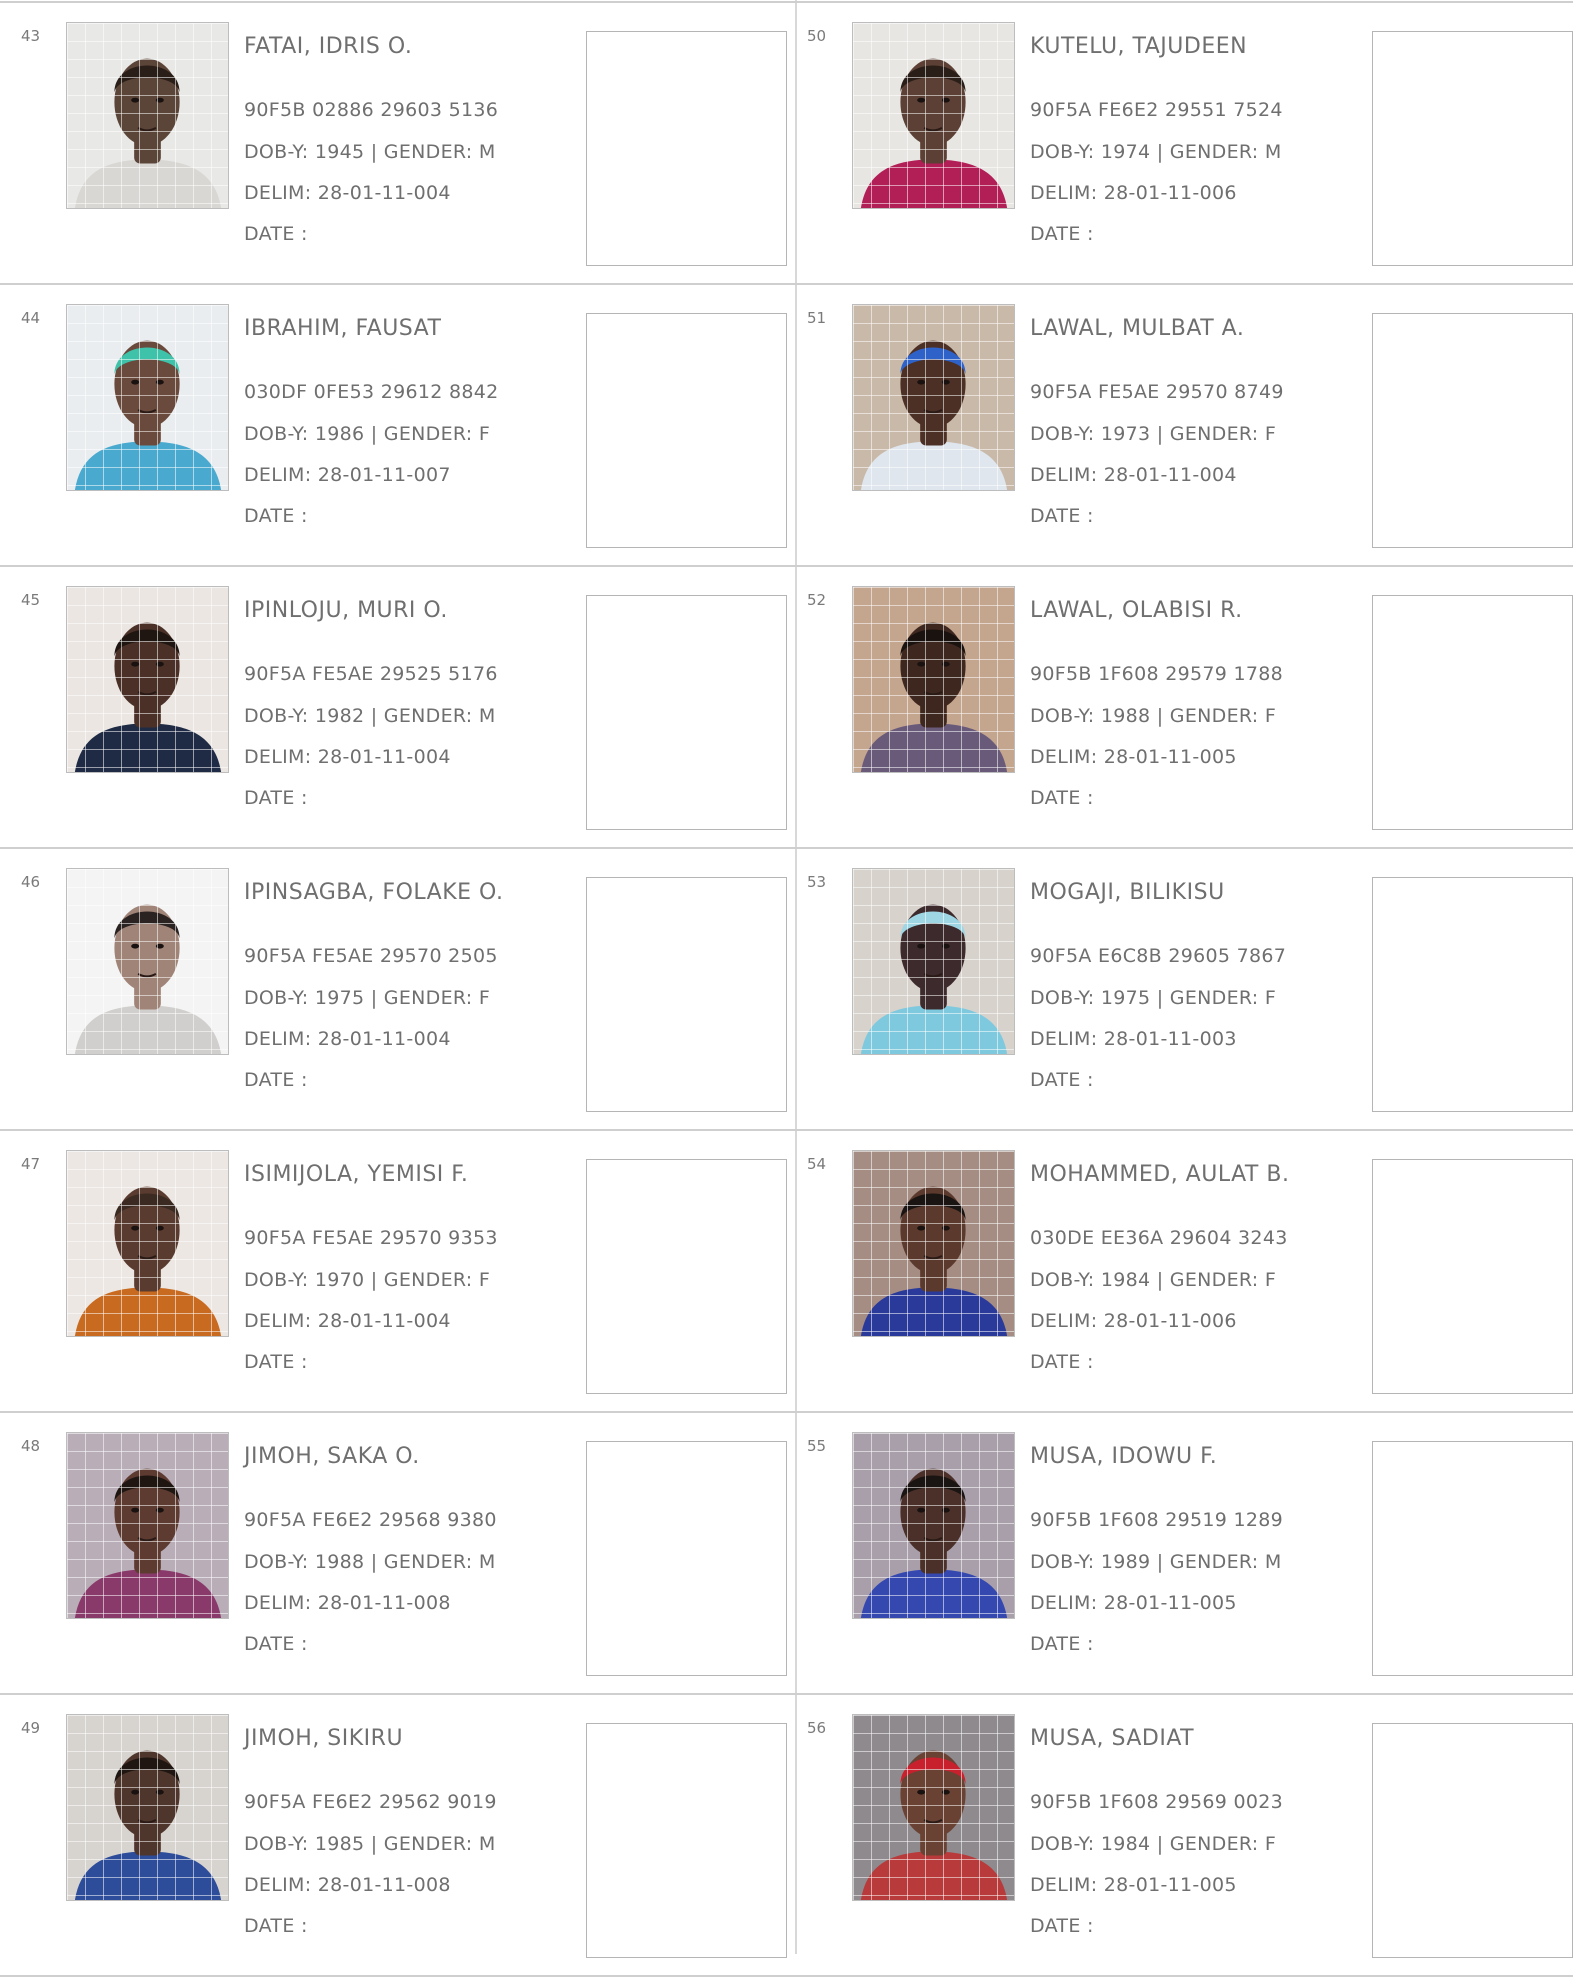 The width and height of the screenshot is (1573, 1977). What do you see at coordinates (1133, 1039) in the screenshot?
I see `delim-line: DELIM: 28-01-11-003` at bounding box center [1133, 1039].